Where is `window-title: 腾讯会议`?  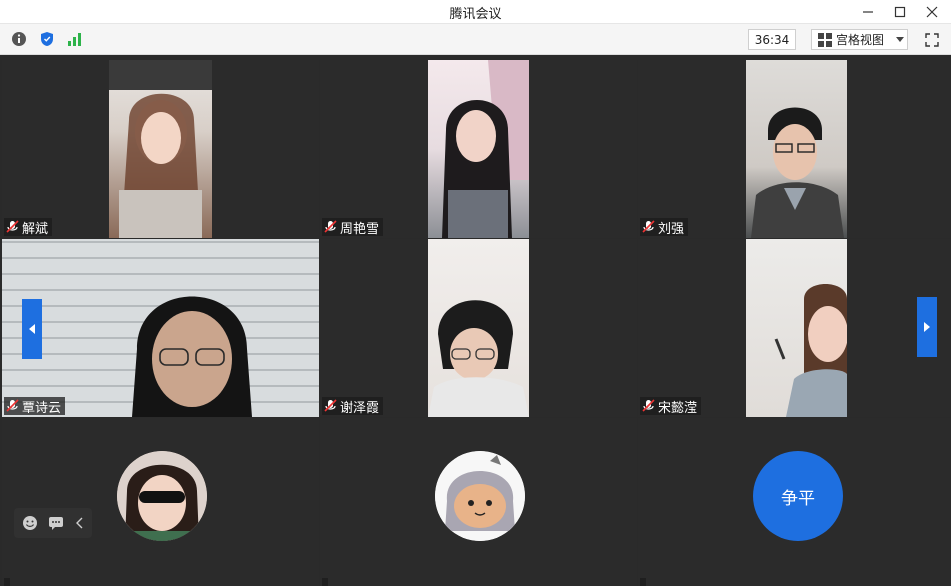
window-title: 腾讯会议 is located at coordinates (475, 14).